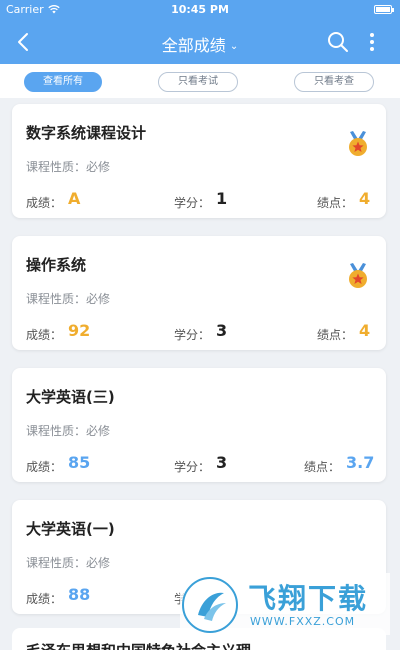 This screenshot has height=650, width=400. What do you see at coordinates (79, 462) in the screenshot?
I see `score-value: 85` at bounding box center [79, 462].